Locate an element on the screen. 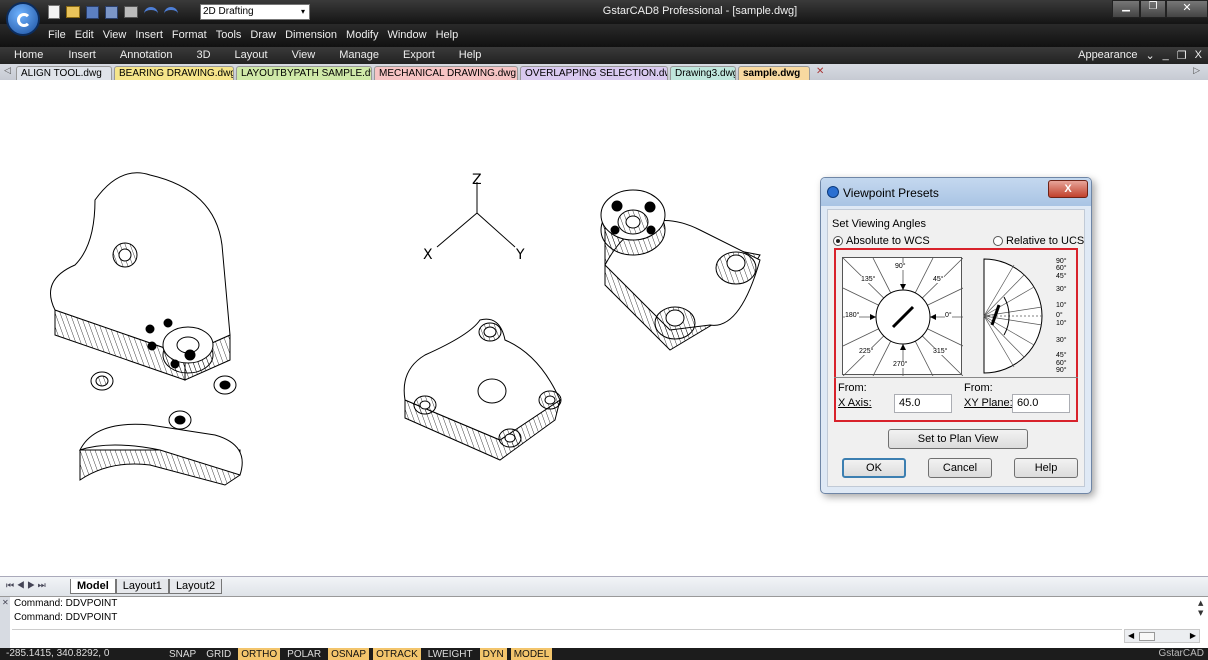 Image resolution: width=1208 pixels, height=660 pixels. vertical-scrollbar: ▲ ▼ is located at coordinates (1202, 613).